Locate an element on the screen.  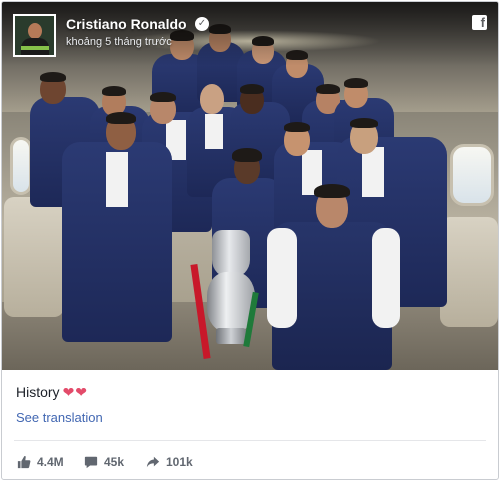
author-name: Cristiano Ronaldo is located at coordinates (126, 24).